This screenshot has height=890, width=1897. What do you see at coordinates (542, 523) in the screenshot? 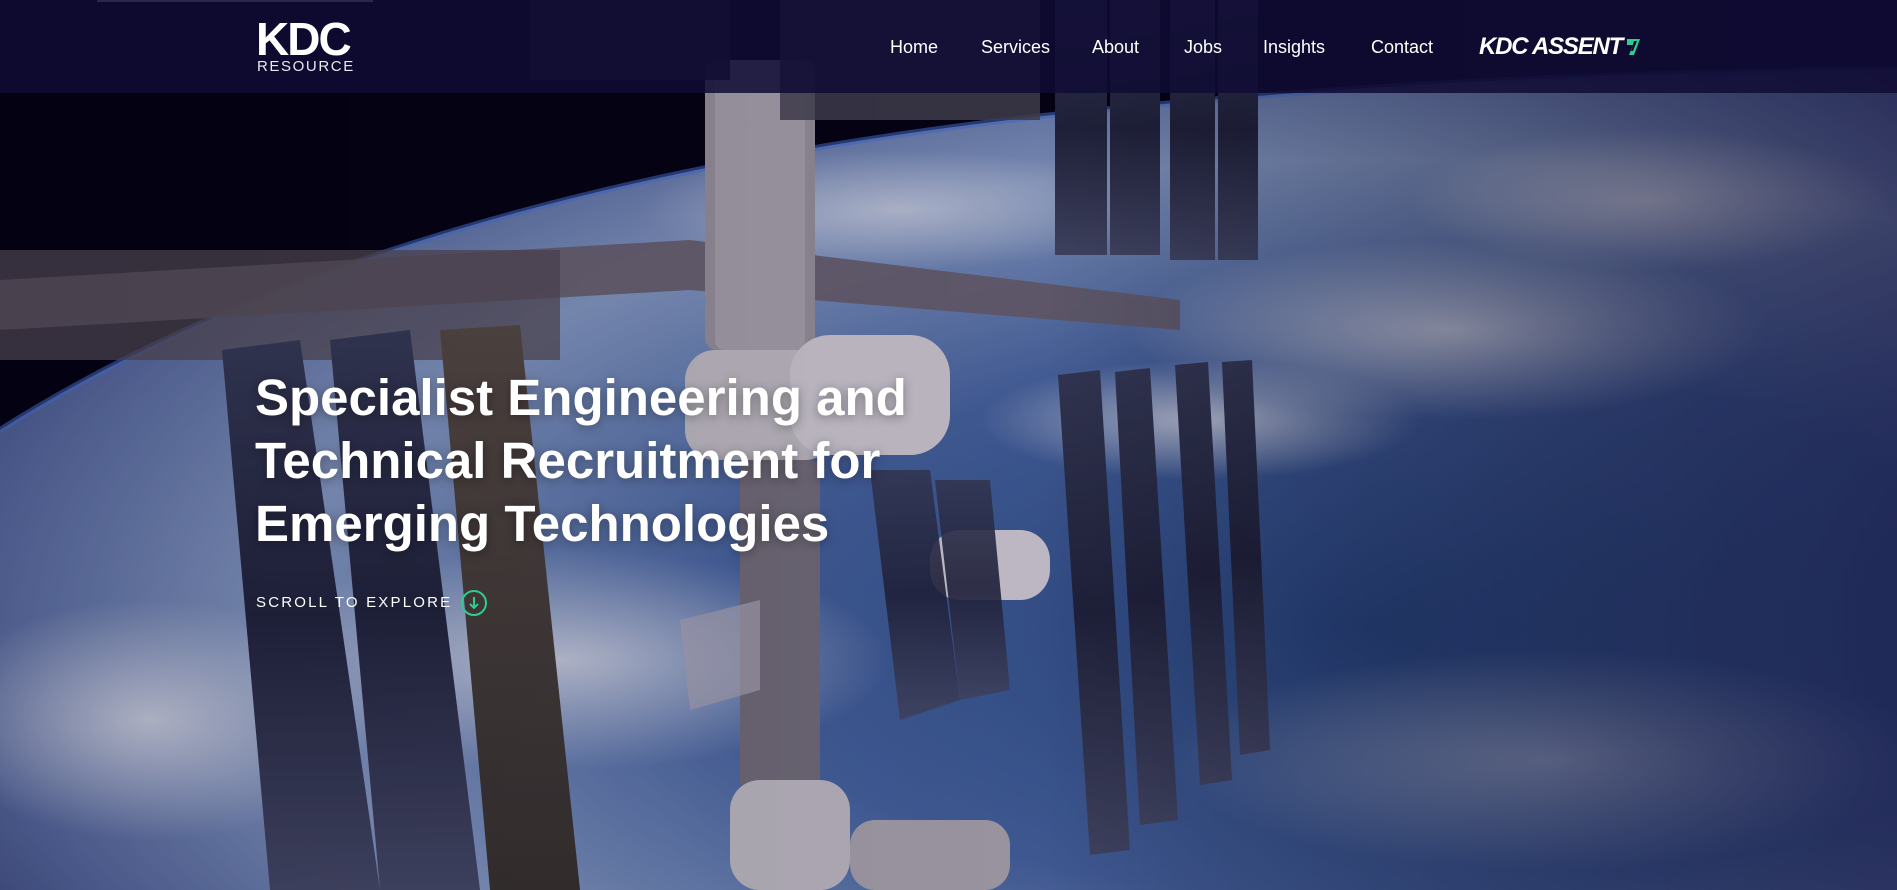
I see `headline-line-3: Emerging Technologies` at bounding box center [542, 523].